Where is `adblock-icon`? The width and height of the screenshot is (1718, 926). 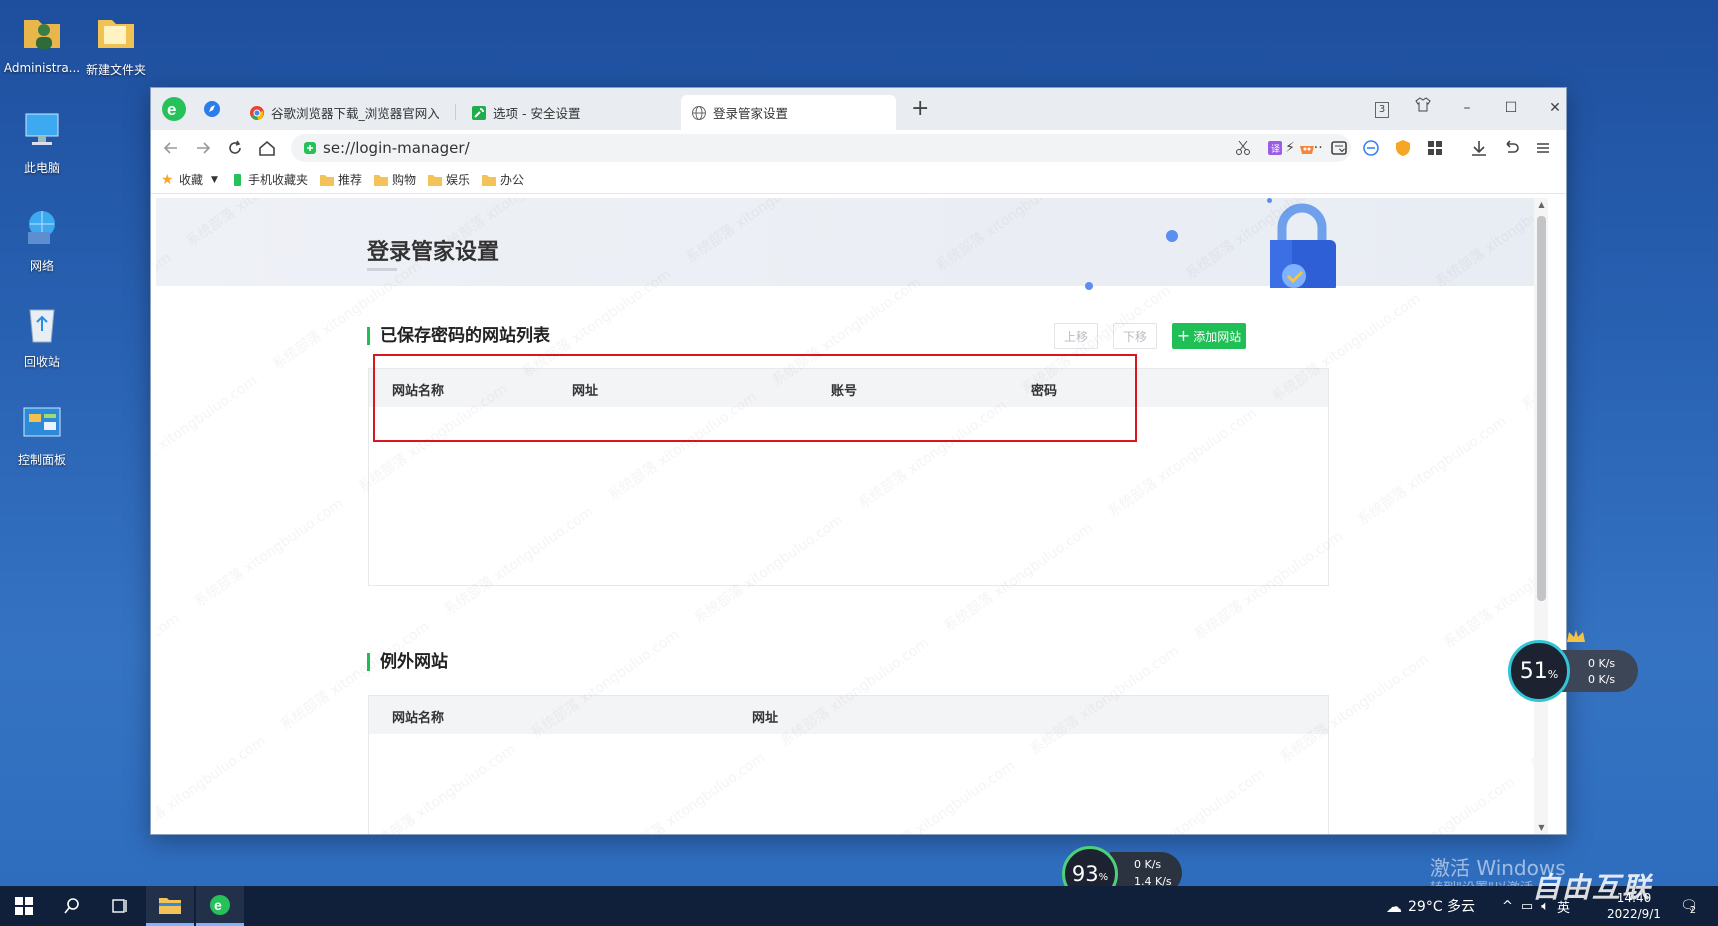
adblock-icon is located at coordinates (1371, 148).